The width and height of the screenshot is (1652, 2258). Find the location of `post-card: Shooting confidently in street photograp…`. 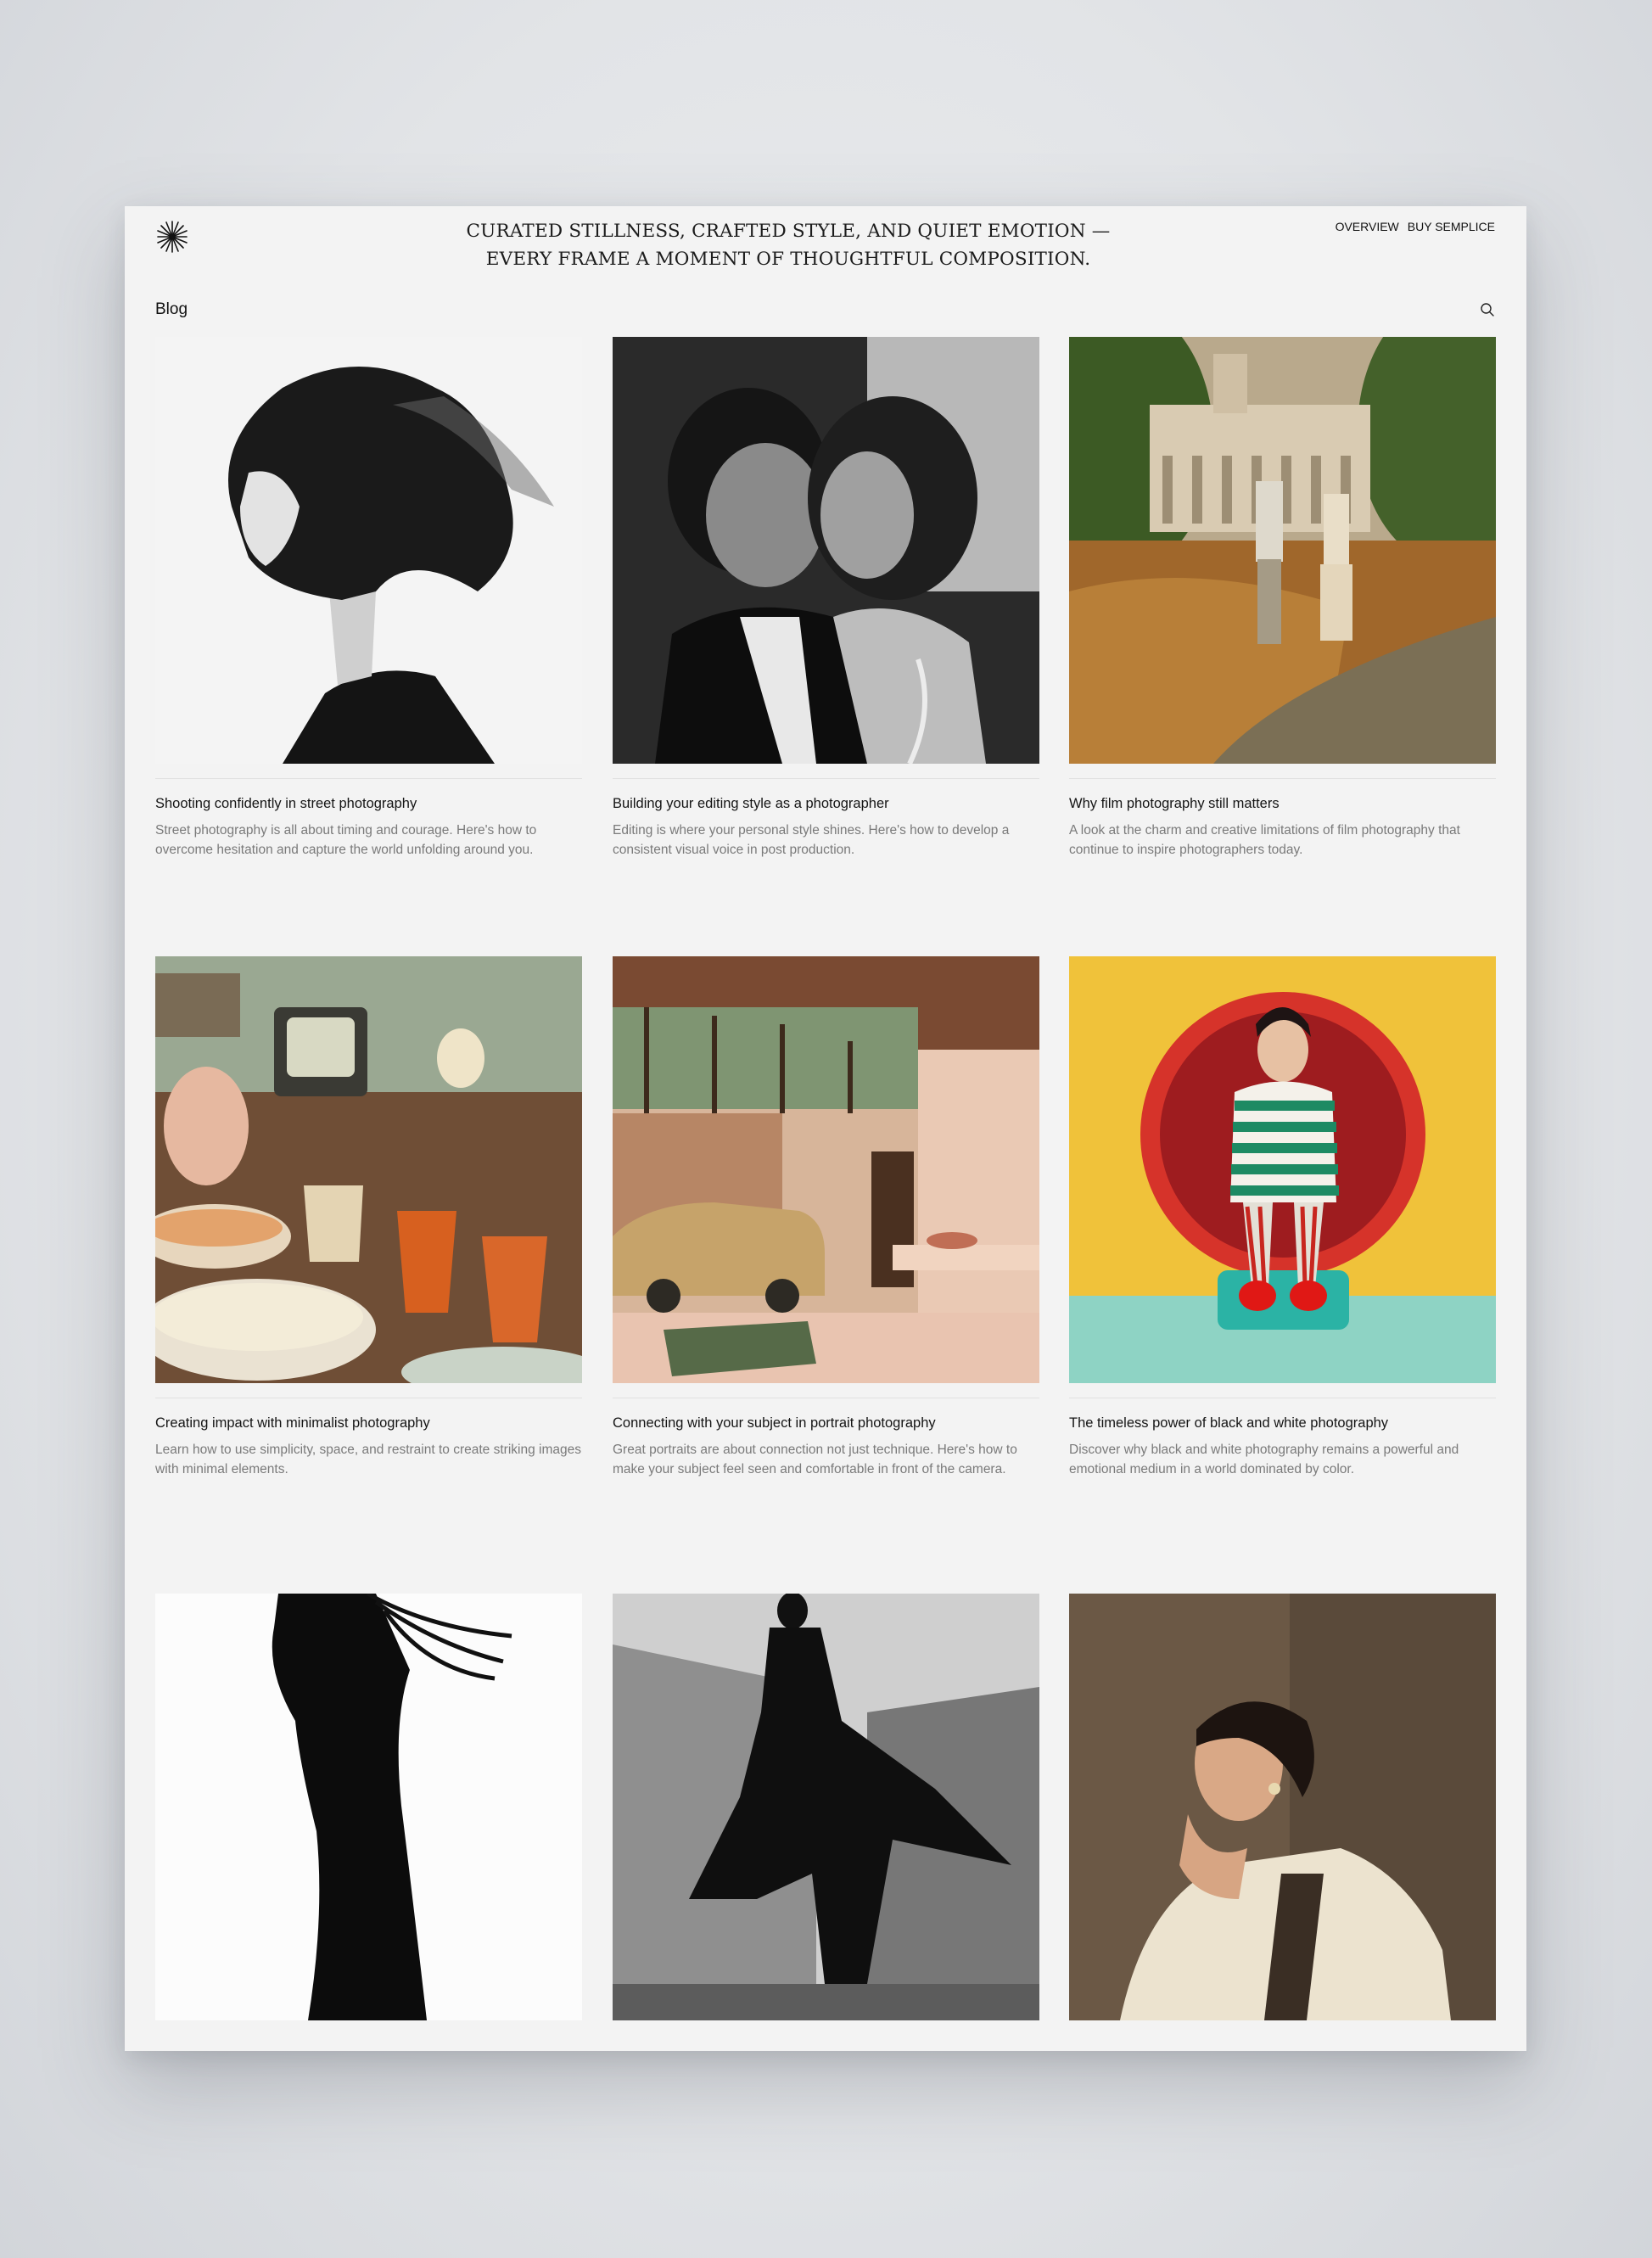

post-card: Shooting confidently in street photograp… is located at coordinates (368, 598).